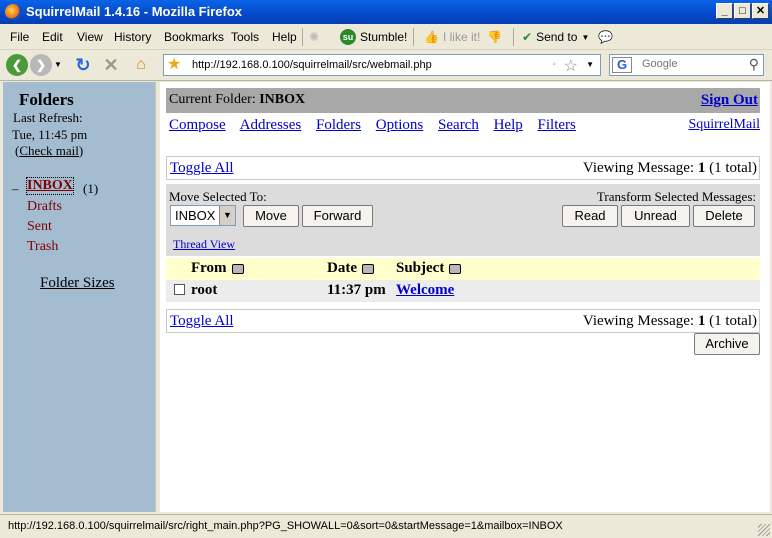  I want to click on folder-inbox: INBOX, so click(50, 186).